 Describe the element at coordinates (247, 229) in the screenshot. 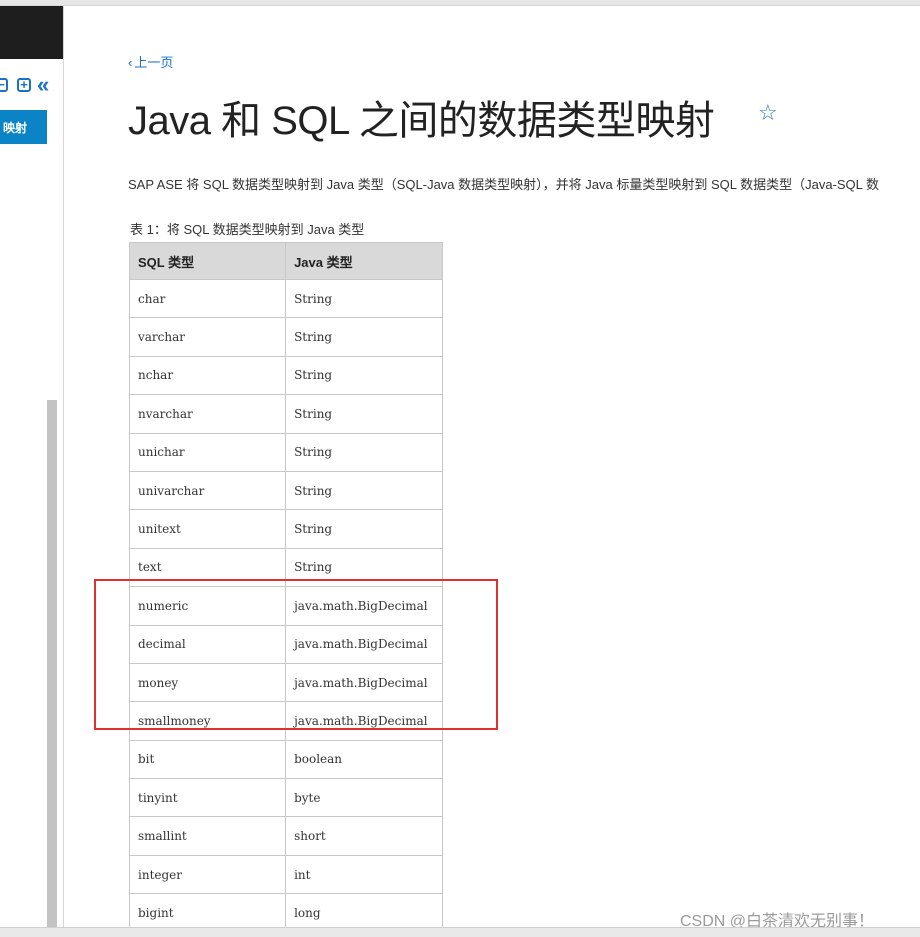

I see `table-caption: 表 1：将 SQL 数据类型映射到 Java 类型` at that location.